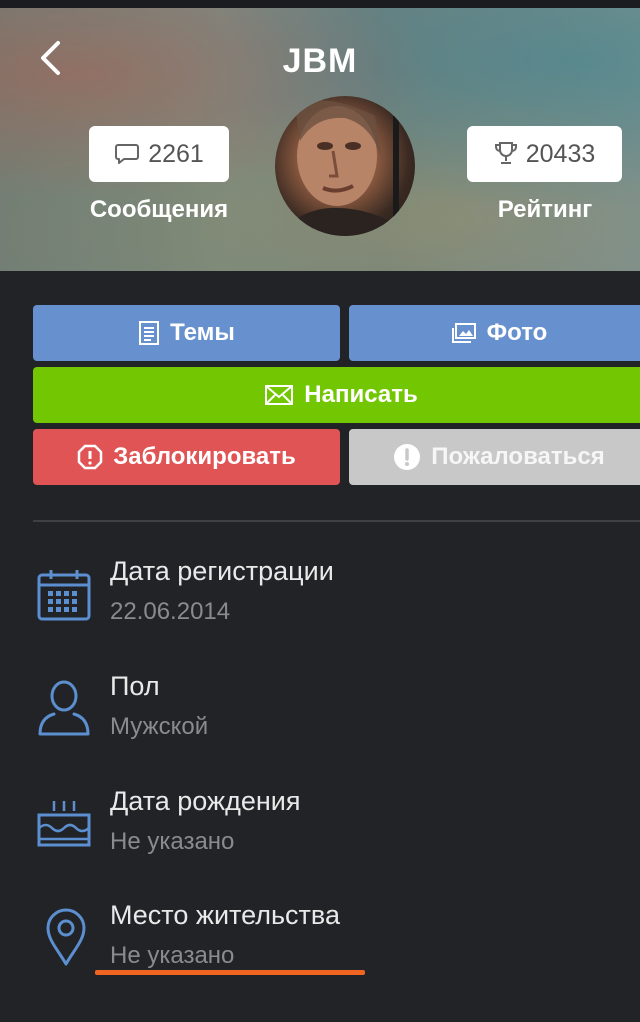 The width and height of the screenshot is (640, 1022). Describe the element at coordinates (159, 209) in the screenshot. I see `messages-label: Сообщения` at that location.